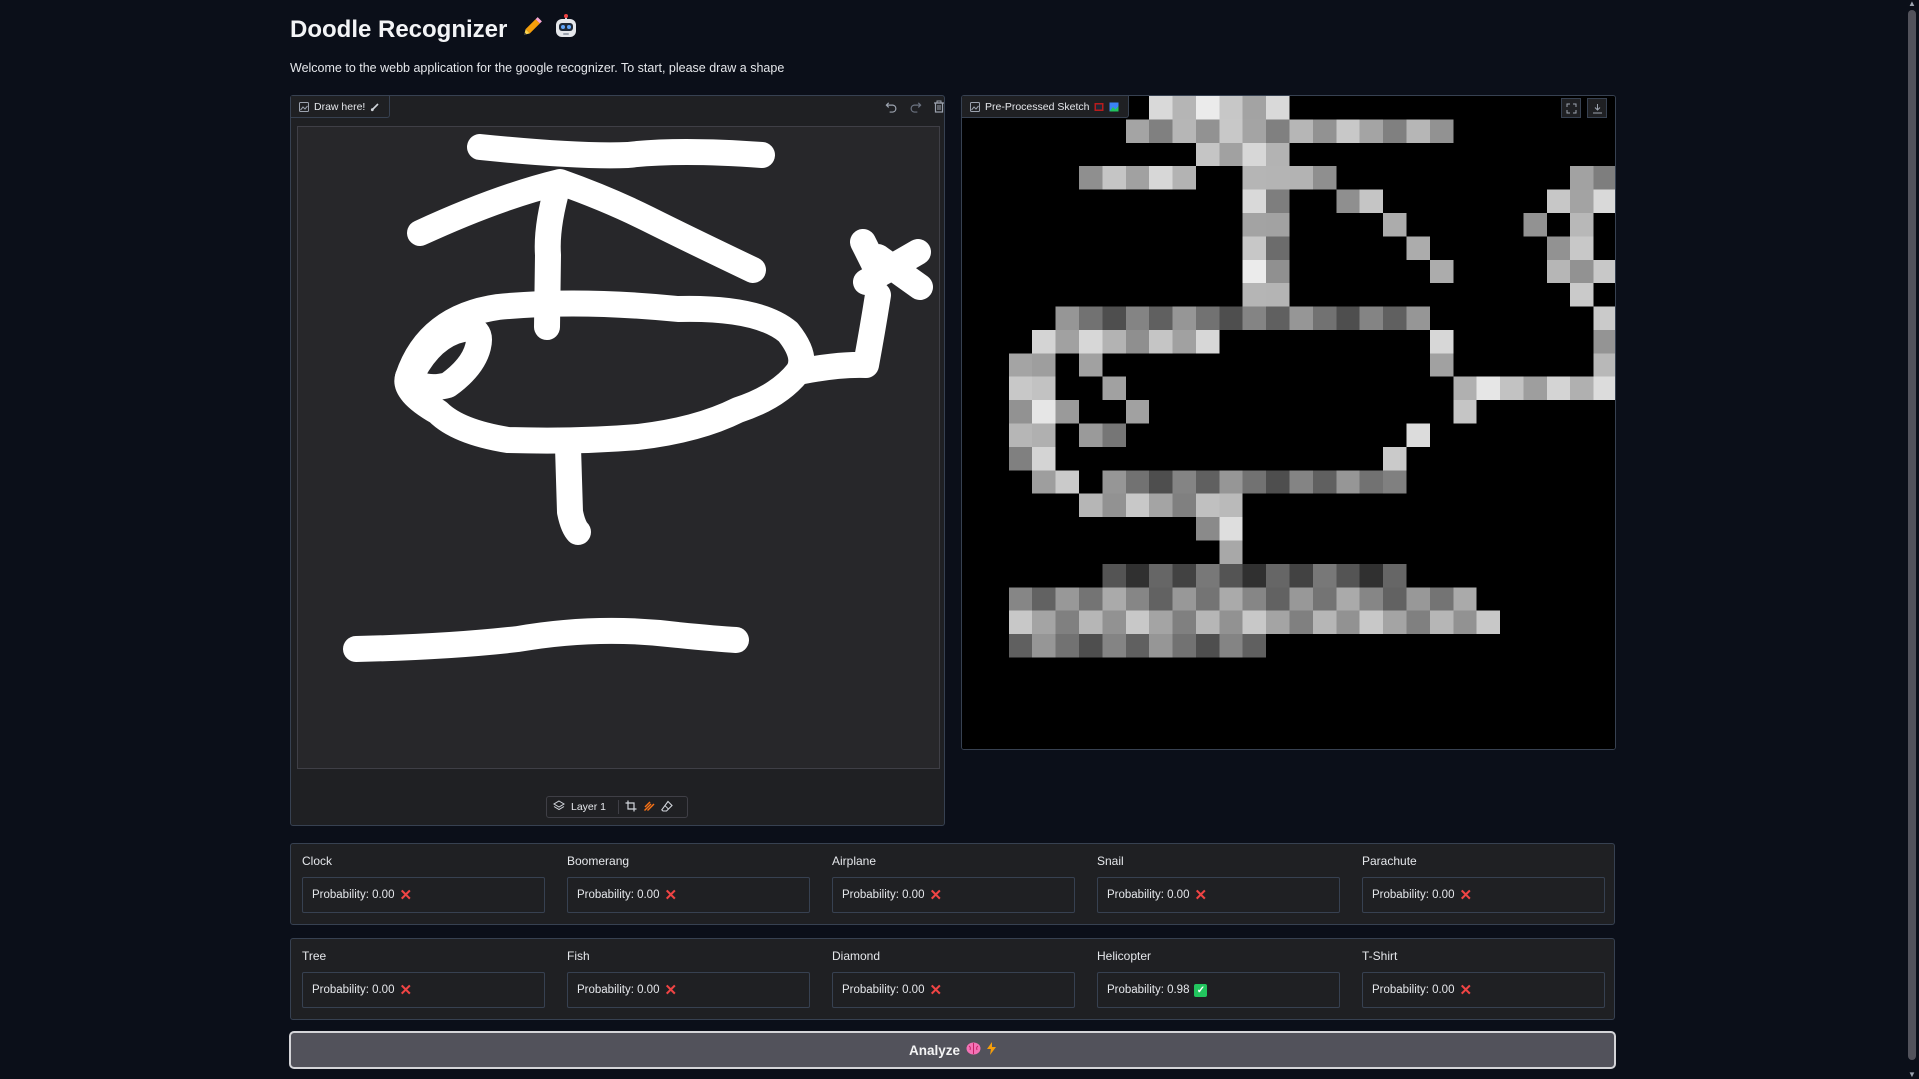  I want to click on prediction-value-box: Probability: 0.98 ✓, so click(1218, 990).